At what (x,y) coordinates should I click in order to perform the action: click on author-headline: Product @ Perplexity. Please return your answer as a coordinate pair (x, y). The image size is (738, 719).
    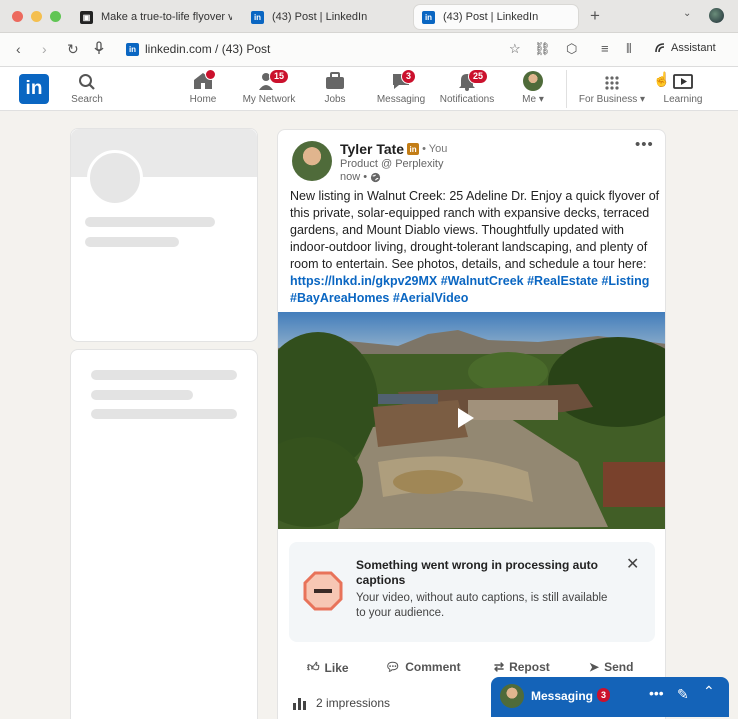
    Looking at the image, I should click on (392, 164).